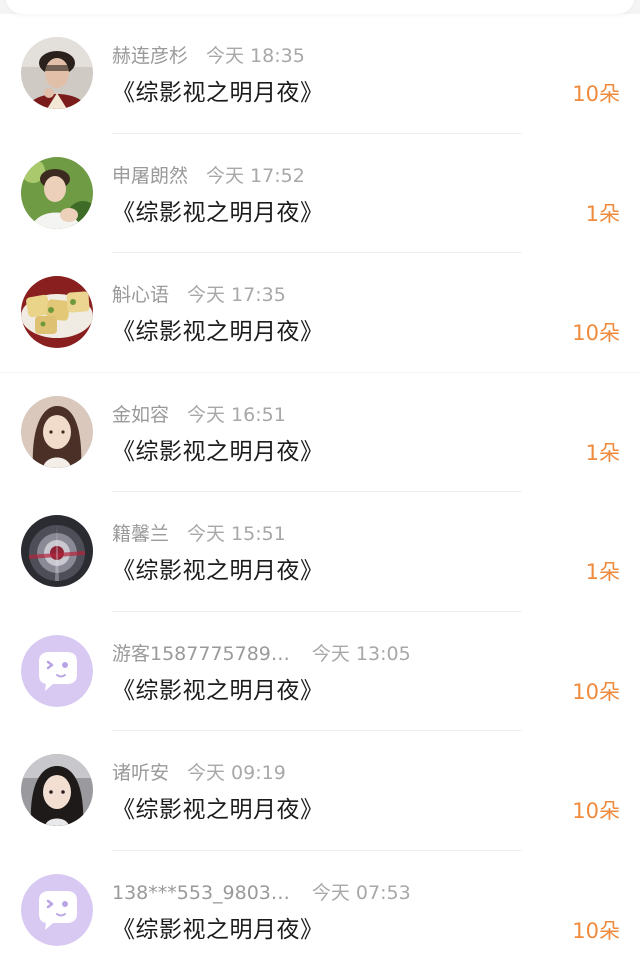 This screenshot has width=640, height=964. I want to click on list-item: 申屠朗然 今天 17:52 《综影视之明月夜》 1朵, so click(320, 193).